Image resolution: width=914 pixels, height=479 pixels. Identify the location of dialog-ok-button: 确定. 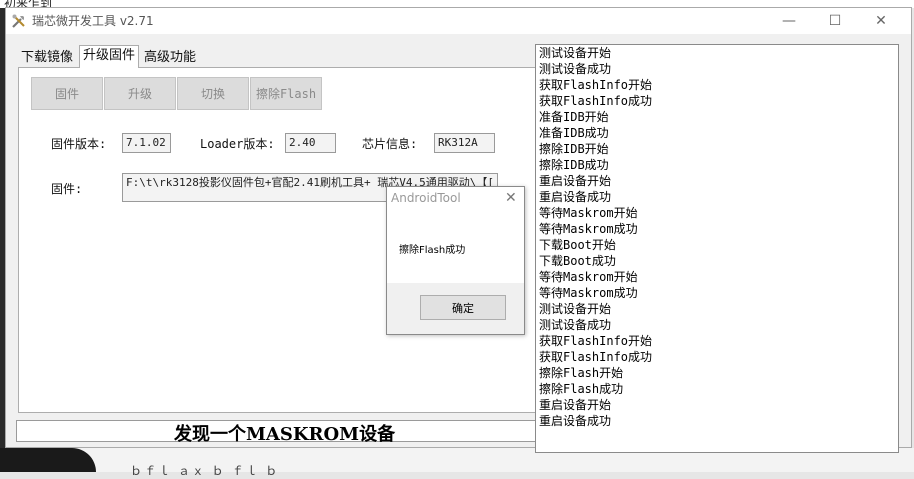
(463, 307).